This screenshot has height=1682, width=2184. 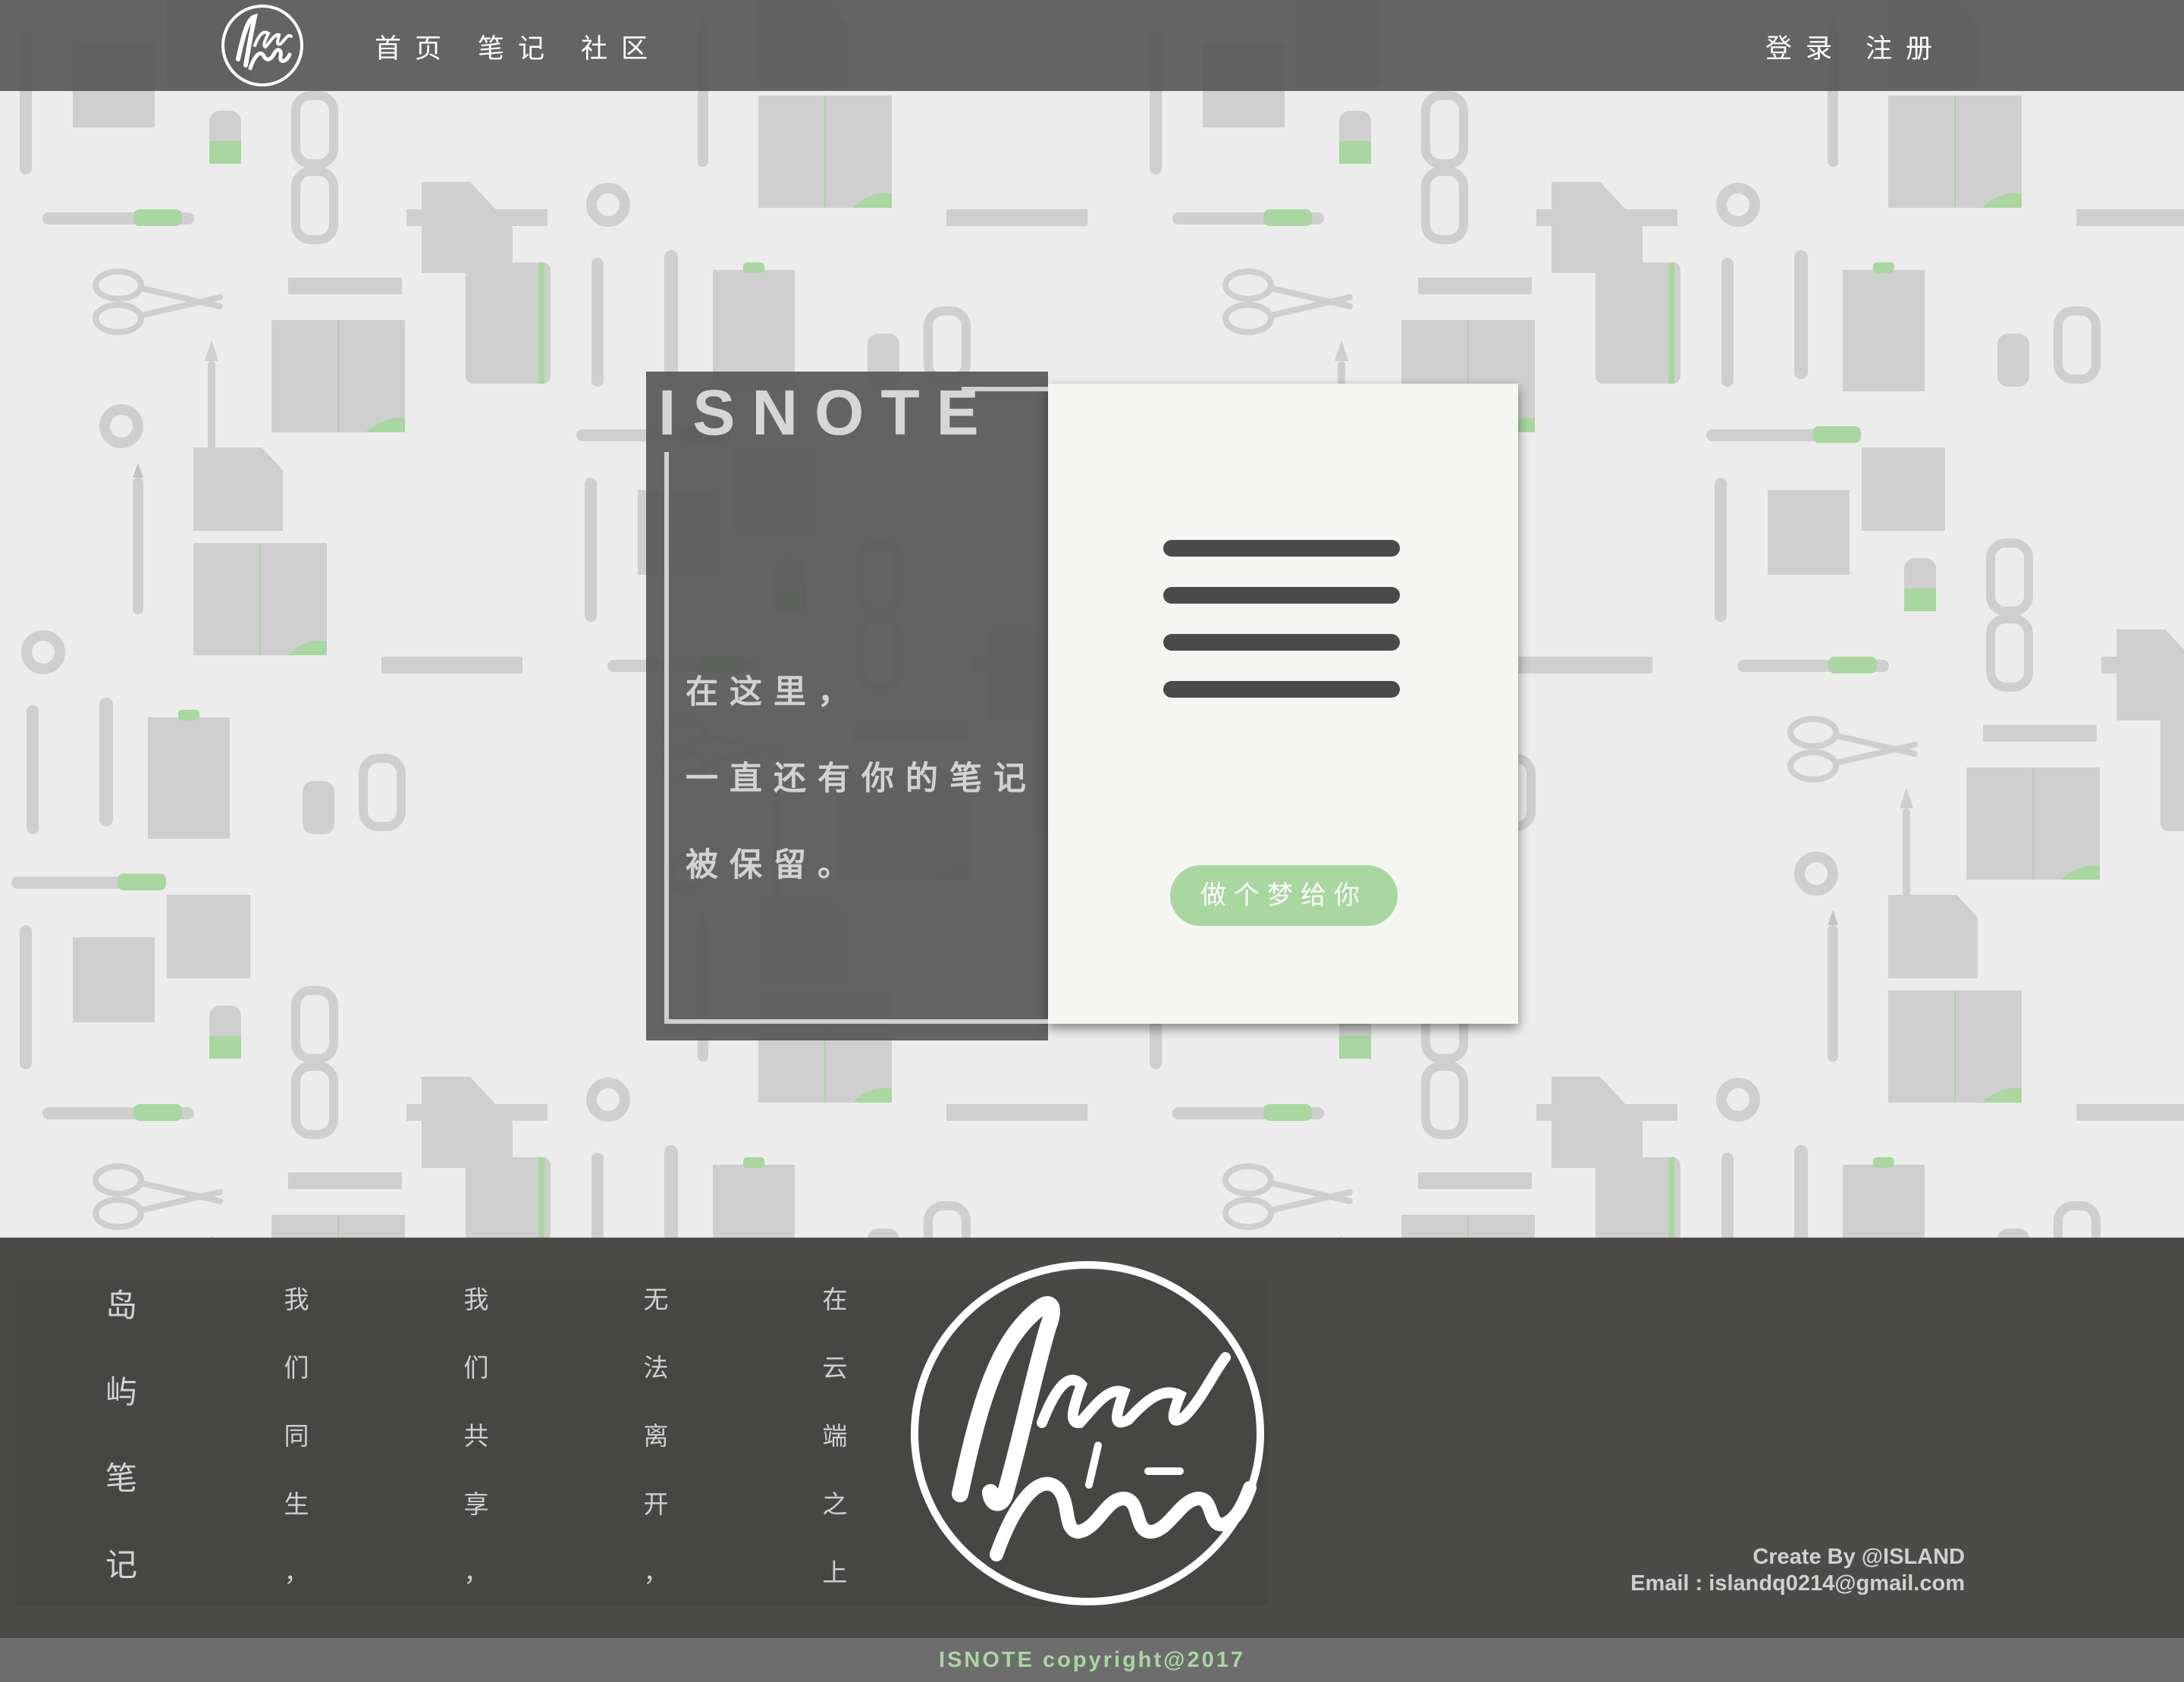 I want to click on copyright-bar: ISNOTE copyright@2017, so click(x=1092, y=1660).